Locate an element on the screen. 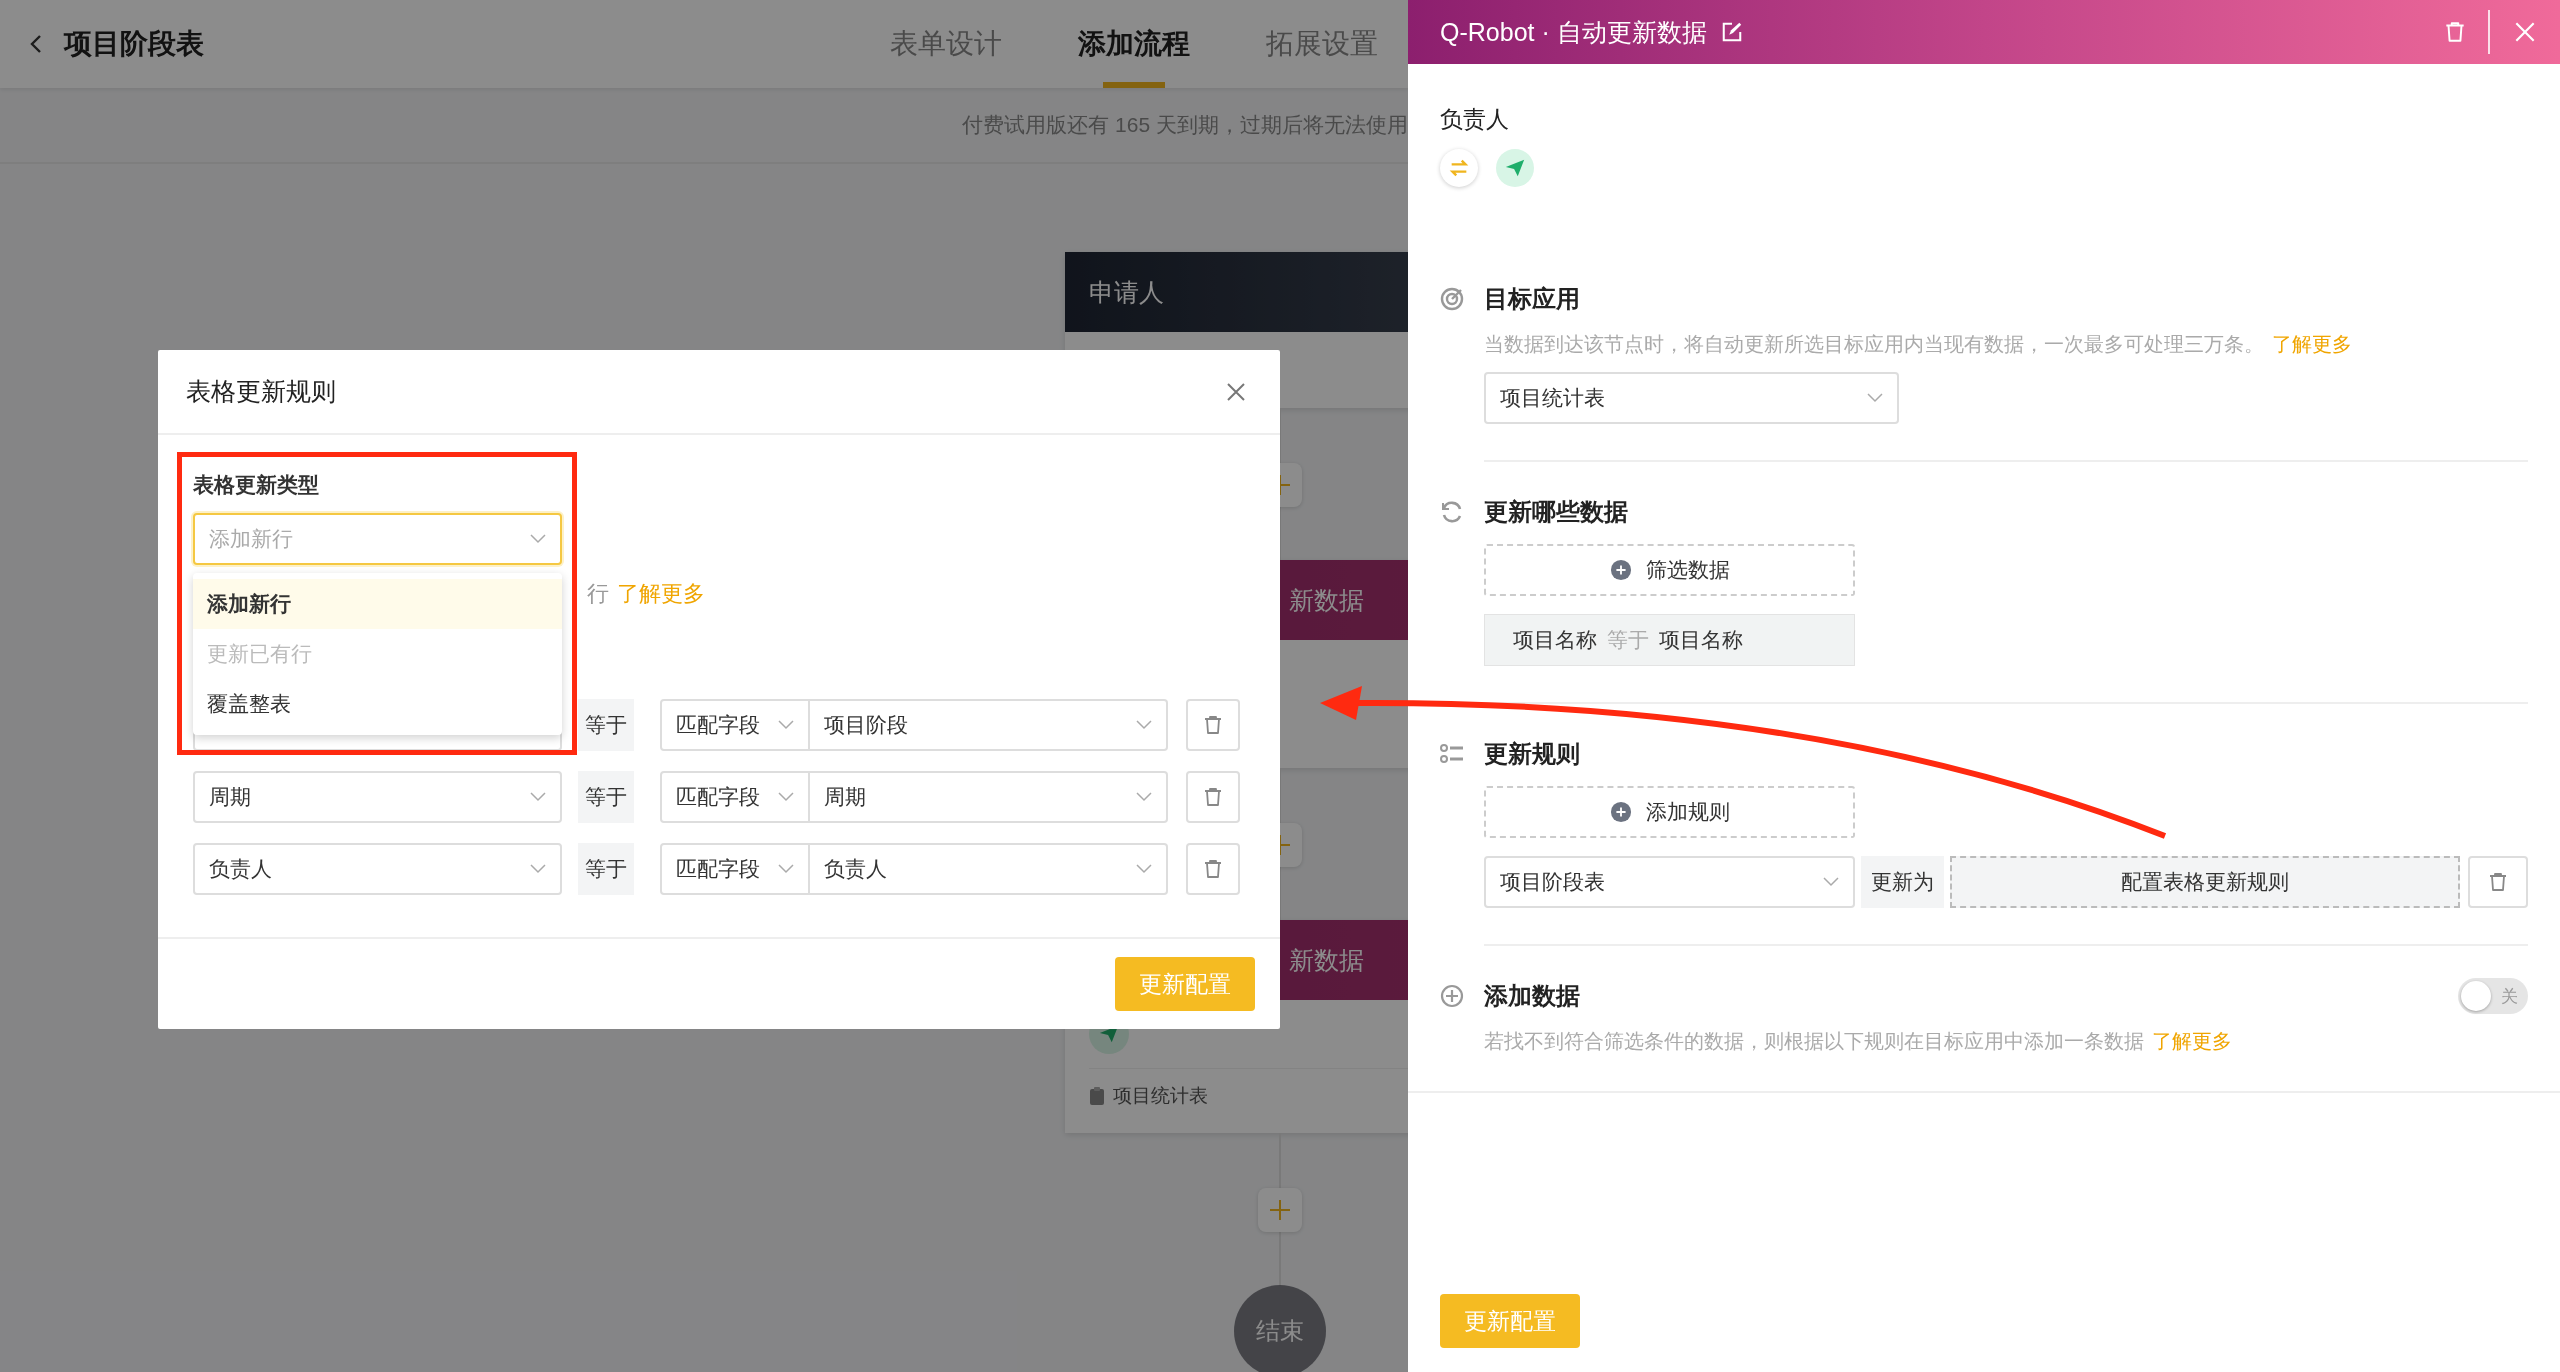  node-header: 申请人 is located at coordinates (1236, 292).